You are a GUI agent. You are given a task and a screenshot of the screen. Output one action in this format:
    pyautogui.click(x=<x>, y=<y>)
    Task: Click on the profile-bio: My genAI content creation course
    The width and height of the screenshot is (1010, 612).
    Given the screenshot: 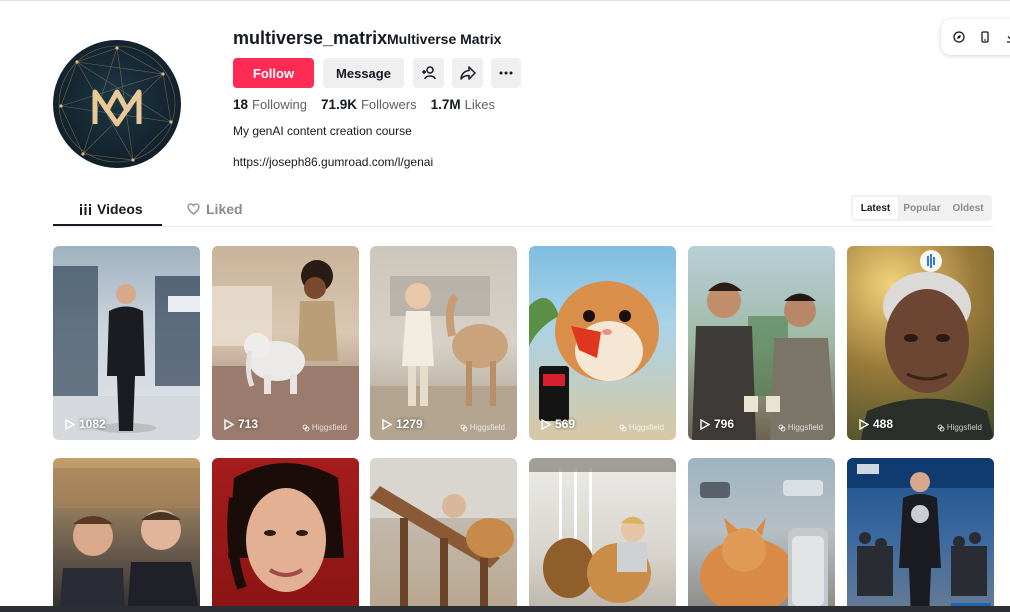 What is the action you would take?
    pyautogui.click(x=322, y=131)
    